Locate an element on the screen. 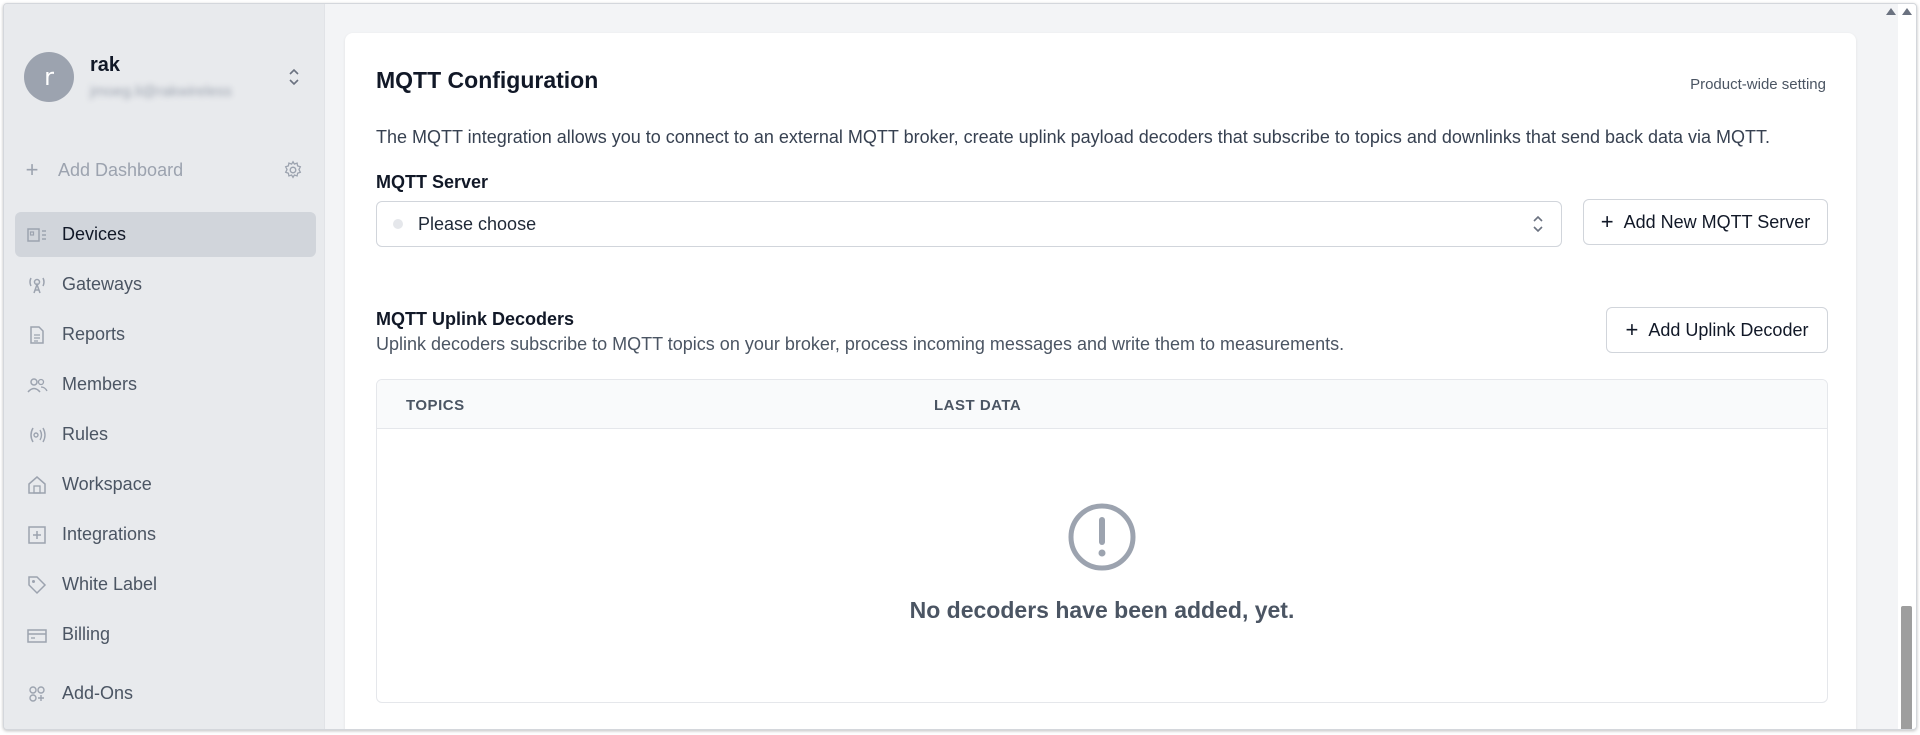  status-dot is located at coordinates (398, 224).